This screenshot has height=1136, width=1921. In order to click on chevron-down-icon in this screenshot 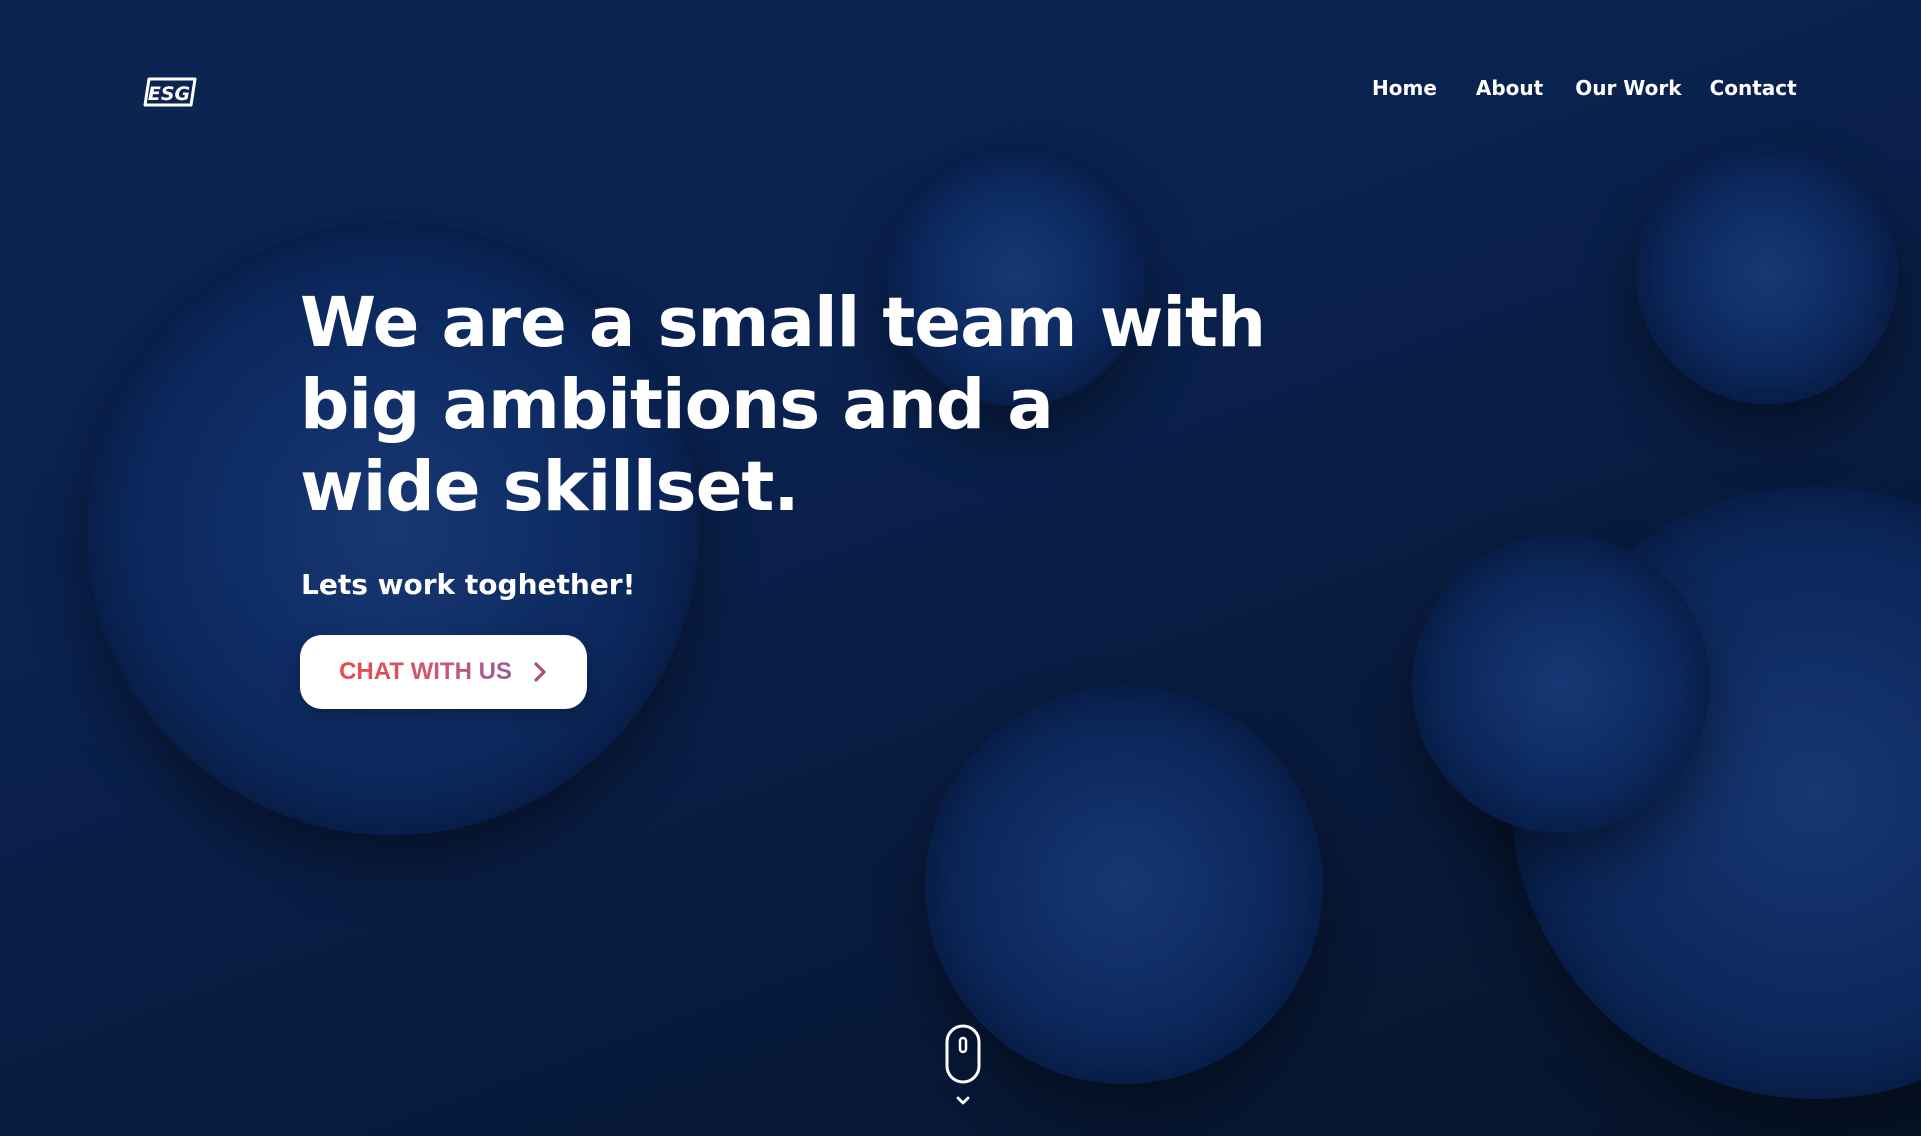, I will do `click(963, 1100)`.